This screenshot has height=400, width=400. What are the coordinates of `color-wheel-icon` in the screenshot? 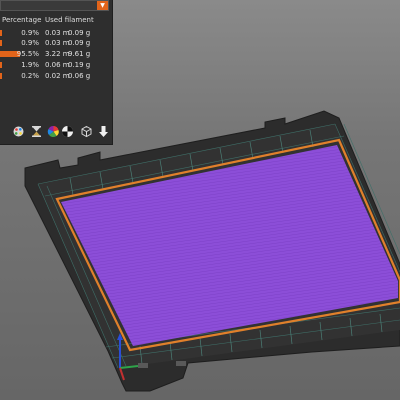 It's located at (53, 131).